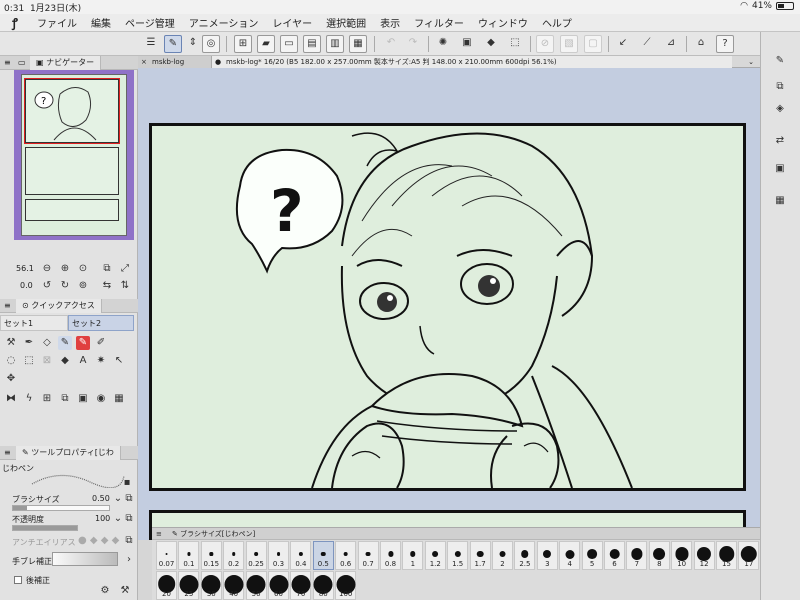 The image size is (800, 600). Describe the element at coordinates (83, 286) in the screenshot. I see `reset-rotation-icon: ⊚` at that location.